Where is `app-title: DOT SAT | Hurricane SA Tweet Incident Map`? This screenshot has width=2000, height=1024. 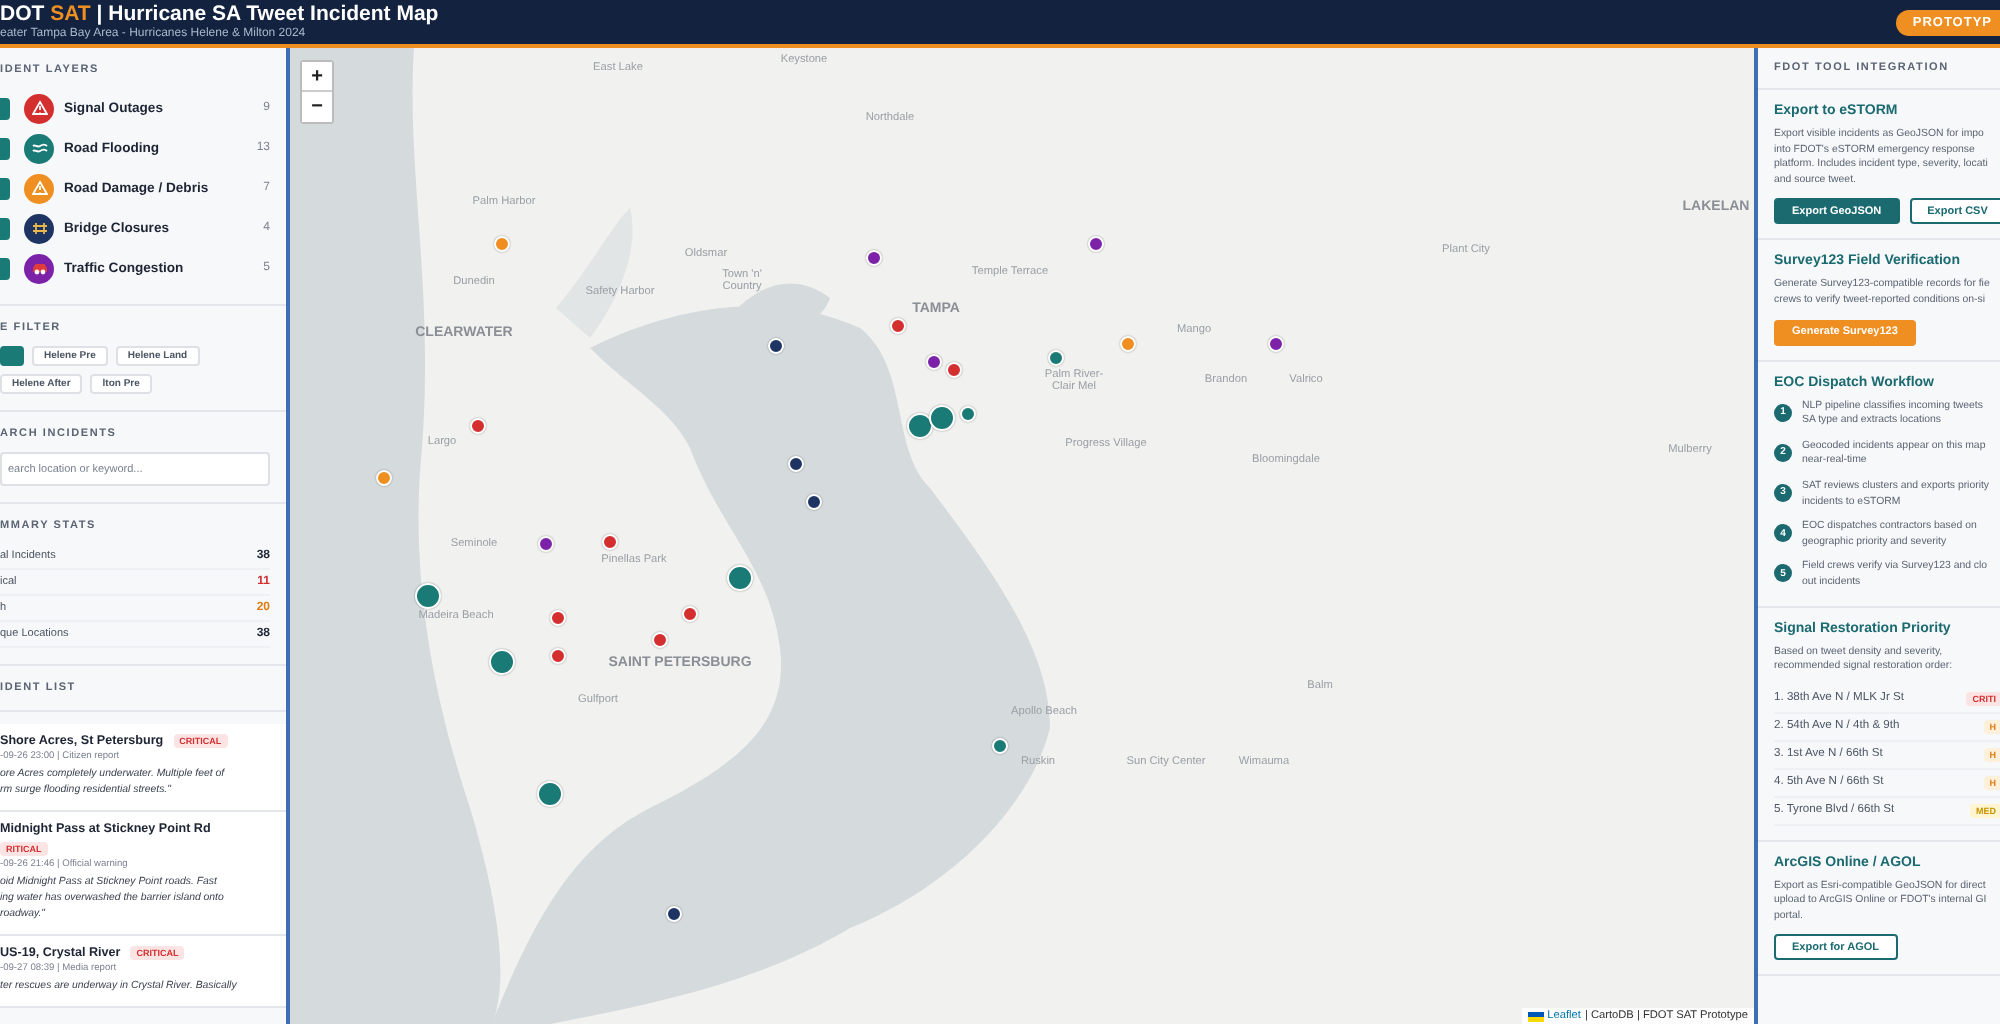
app-title: DOT SAT | Hurricane SA Tweet Incident Map is located at coordinates (219, 14).